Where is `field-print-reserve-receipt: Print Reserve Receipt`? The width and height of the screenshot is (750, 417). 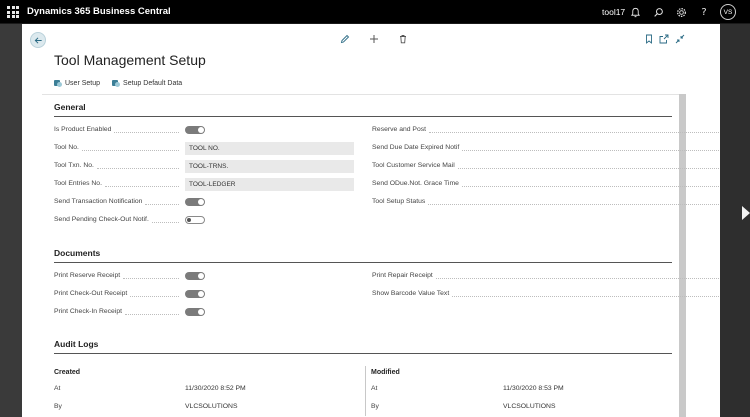 field-print-reserve-receipt: Print Reserve Receipt is located at coordinates (204, 276).